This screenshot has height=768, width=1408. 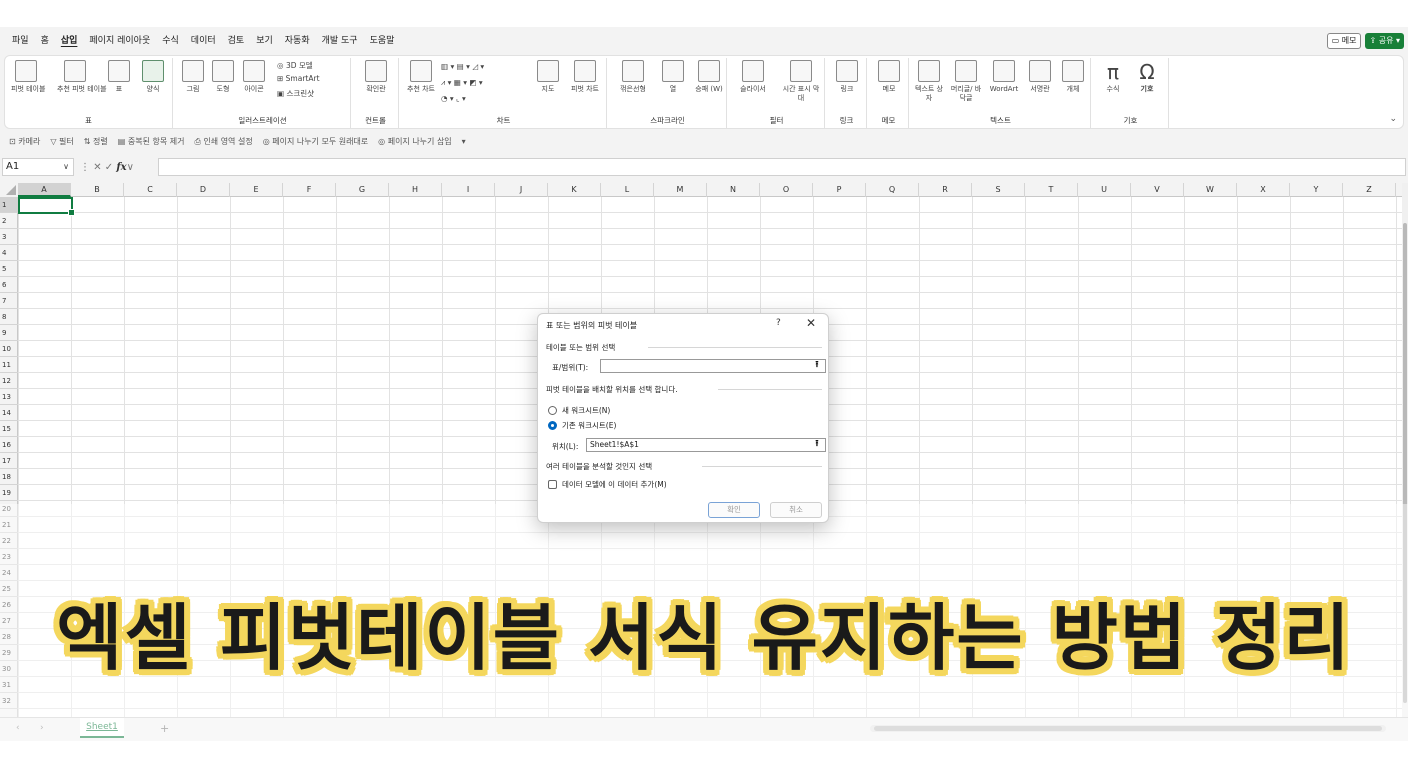 I want to click on row-header: 13, so click(x=9, y=397).